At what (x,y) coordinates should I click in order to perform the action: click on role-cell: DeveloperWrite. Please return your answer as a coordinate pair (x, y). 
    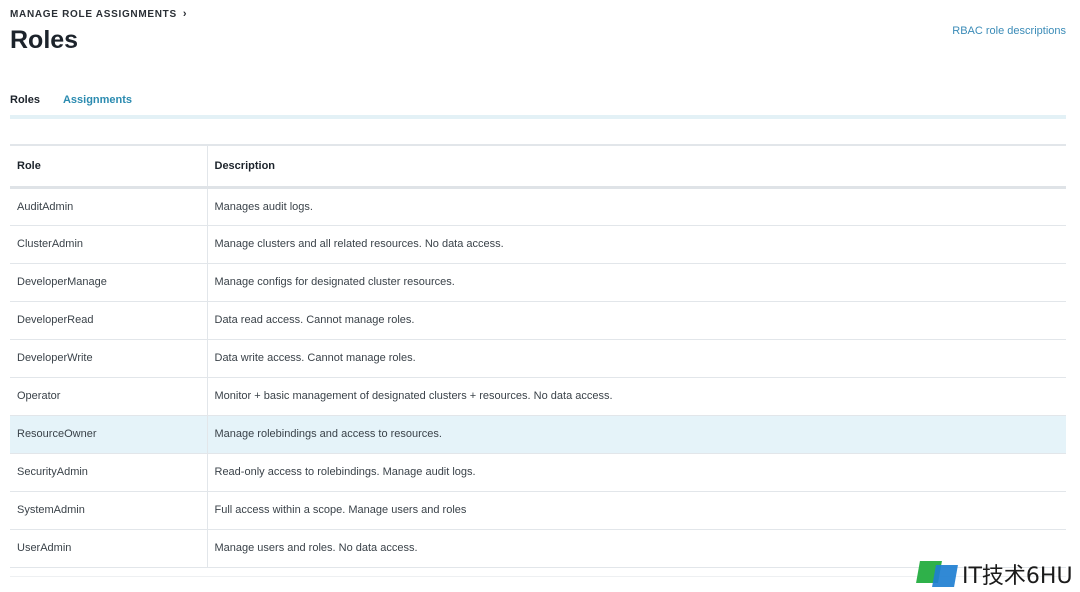
    Looking at the image, I should click on (55, 358).